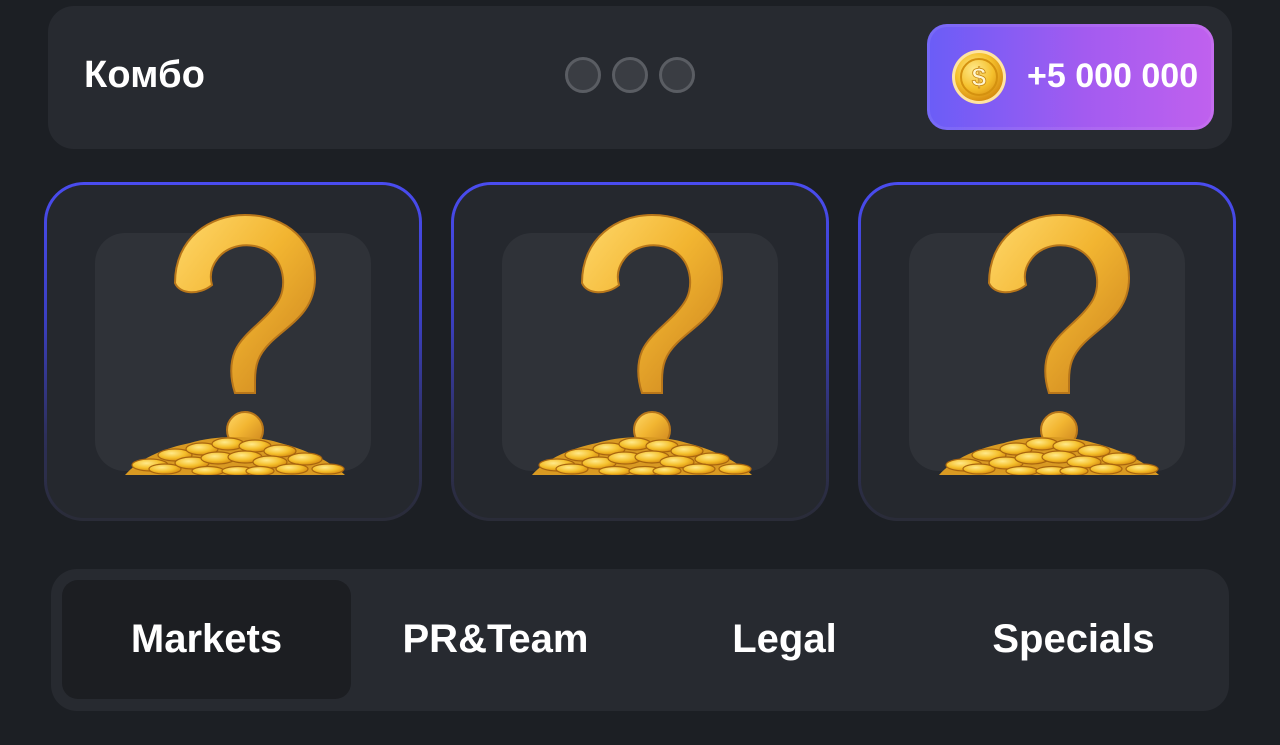  I want to click on combo-reward-button: $ +5 000 000, so click(1070, 77).